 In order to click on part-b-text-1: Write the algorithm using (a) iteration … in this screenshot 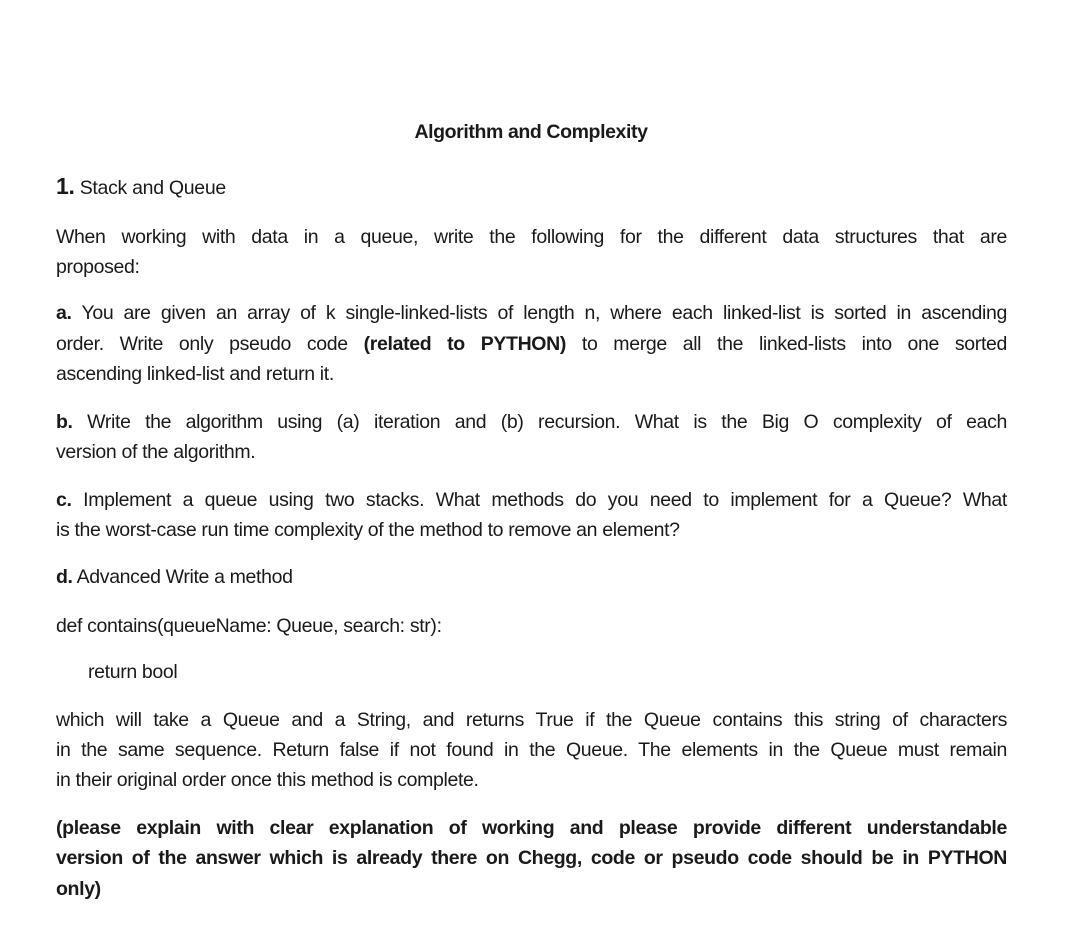, I will do `click(547, 422)`.